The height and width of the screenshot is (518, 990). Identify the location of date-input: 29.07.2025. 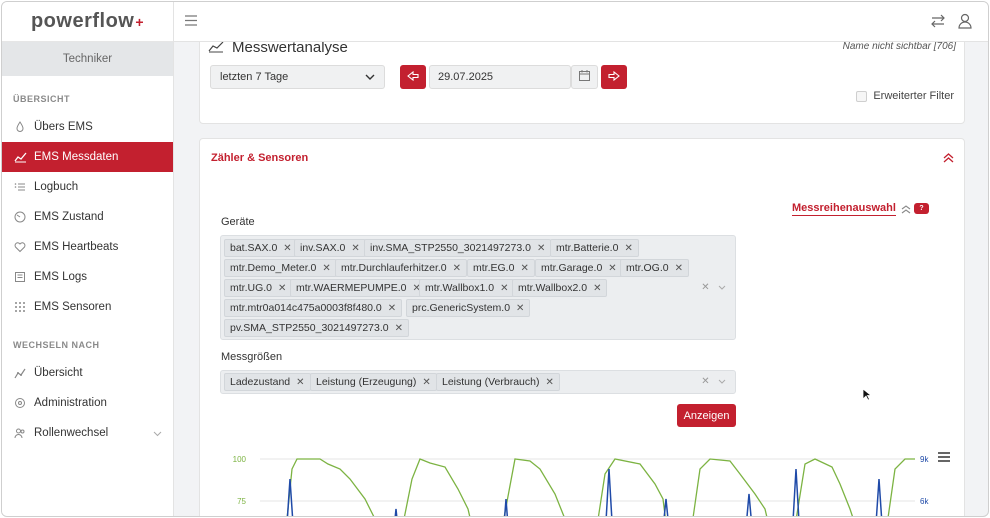
(500, 77).